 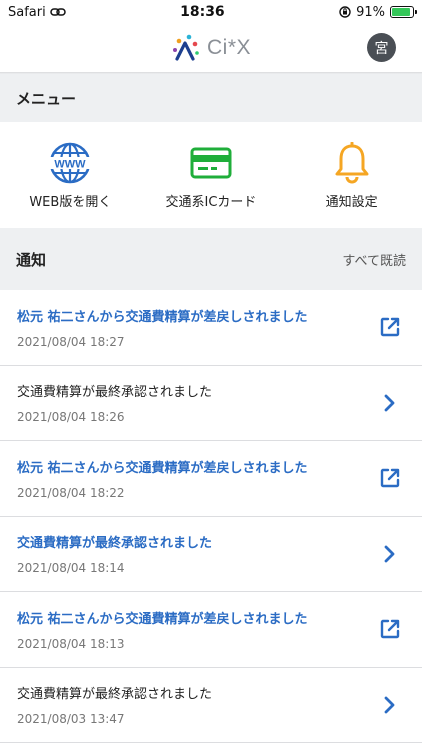 What do you see at coordinates (351, 202) in the screenshot?
I see `menu-item-label: 通知設定` at bounding box center [351, 202].